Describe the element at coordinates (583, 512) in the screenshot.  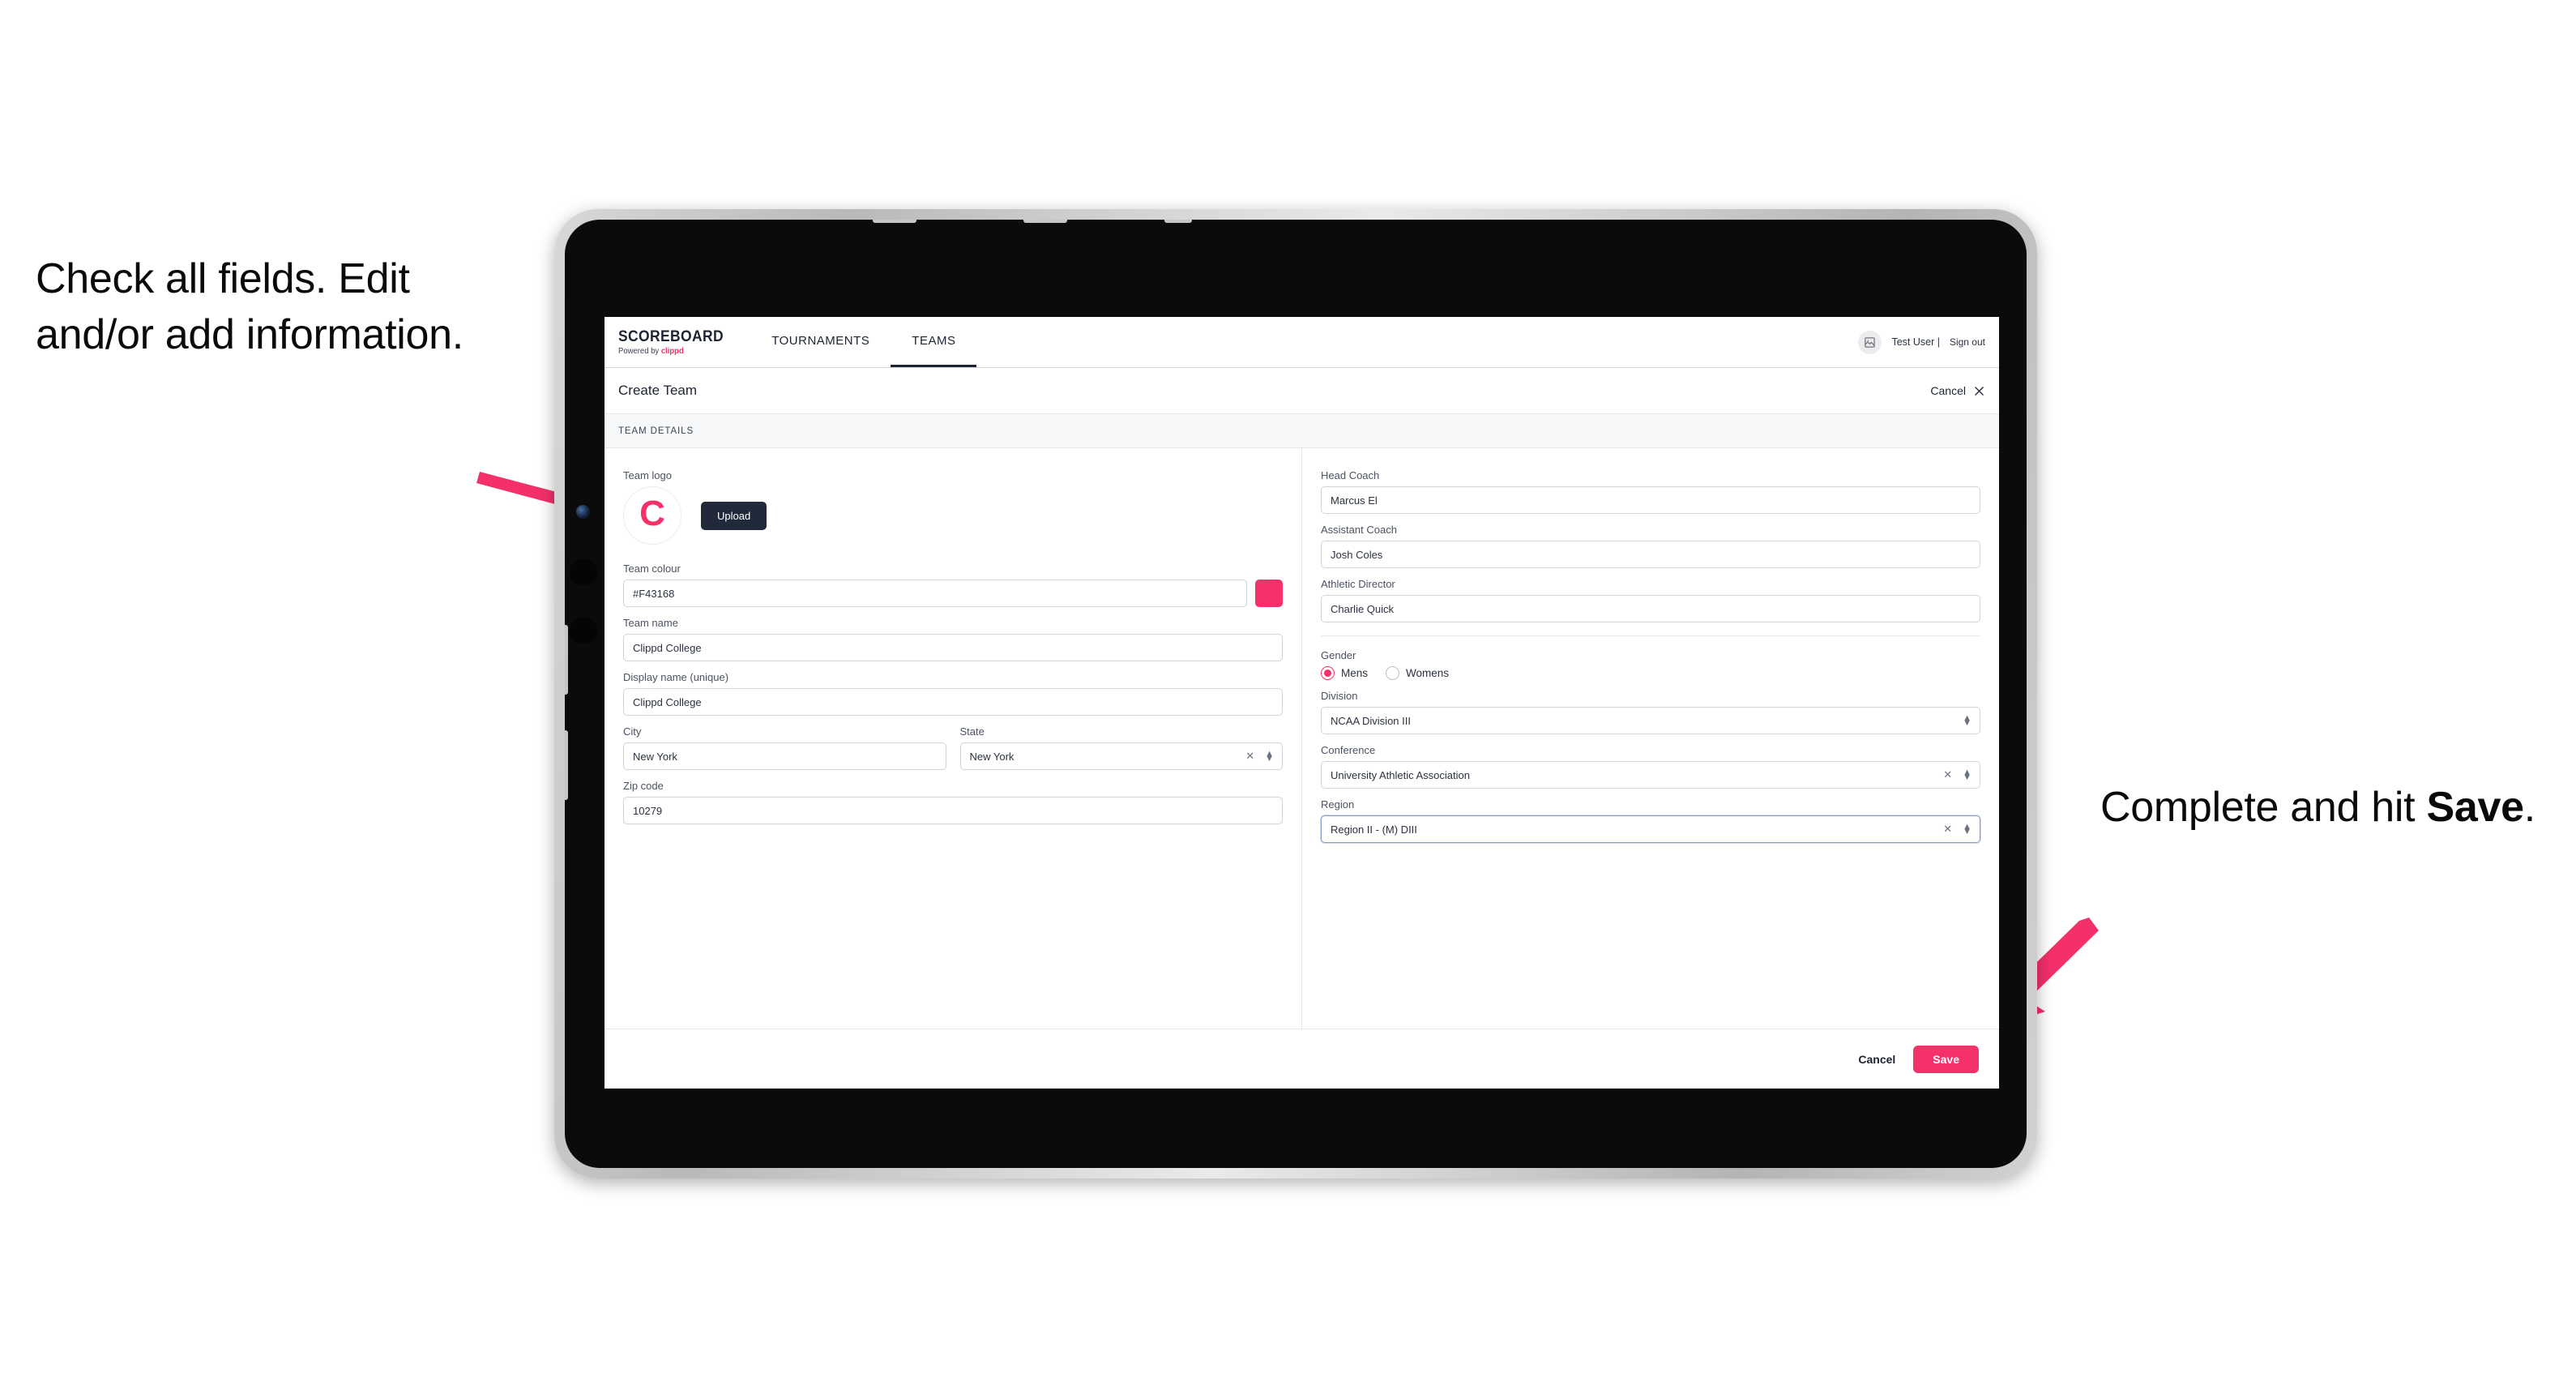
I see `front-camera-icon` at that location.